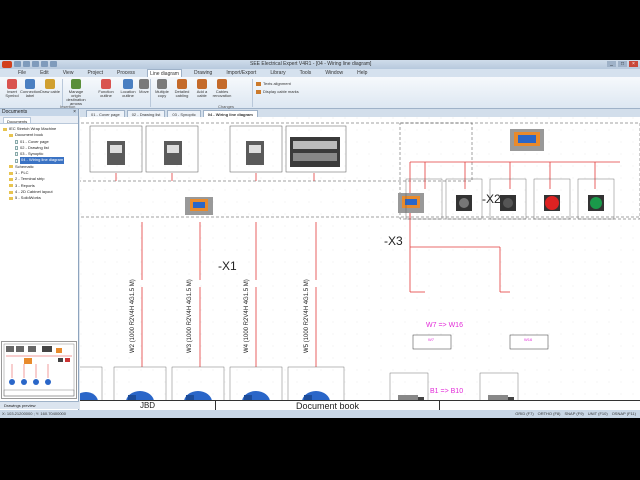 This screenshot has width=640, height=480. What do you see at coordinates (222, 84) in the screenshot?
I see `renovation-icon` at bounding box center [222, 84].